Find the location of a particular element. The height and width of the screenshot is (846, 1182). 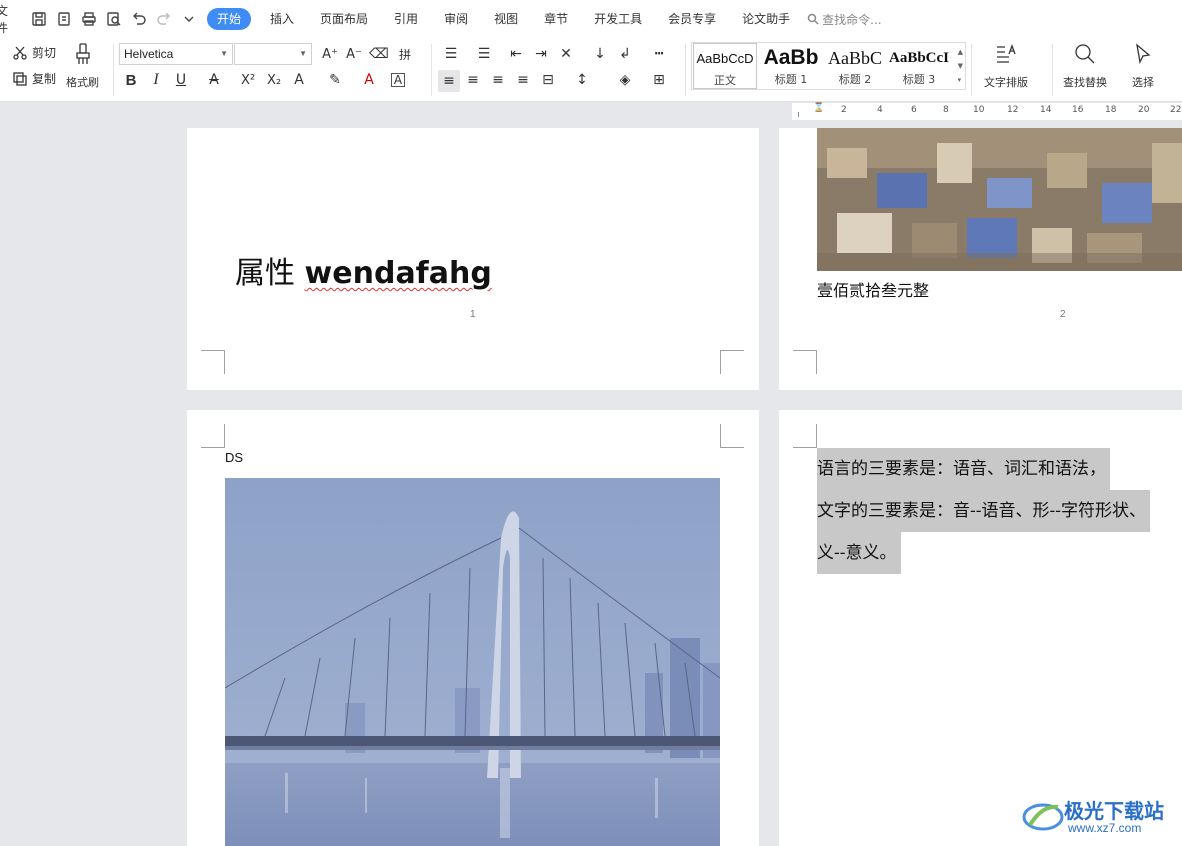

cut-button: 剪切 is located at coordinates (34, 52).